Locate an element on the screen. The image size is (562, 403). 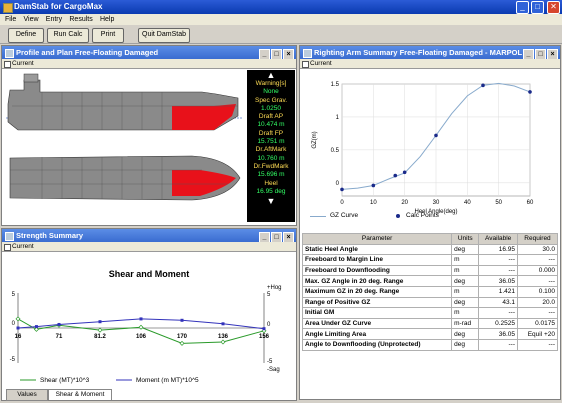
gz-legend-points: Calc Points is located at coordinates (422, 215).